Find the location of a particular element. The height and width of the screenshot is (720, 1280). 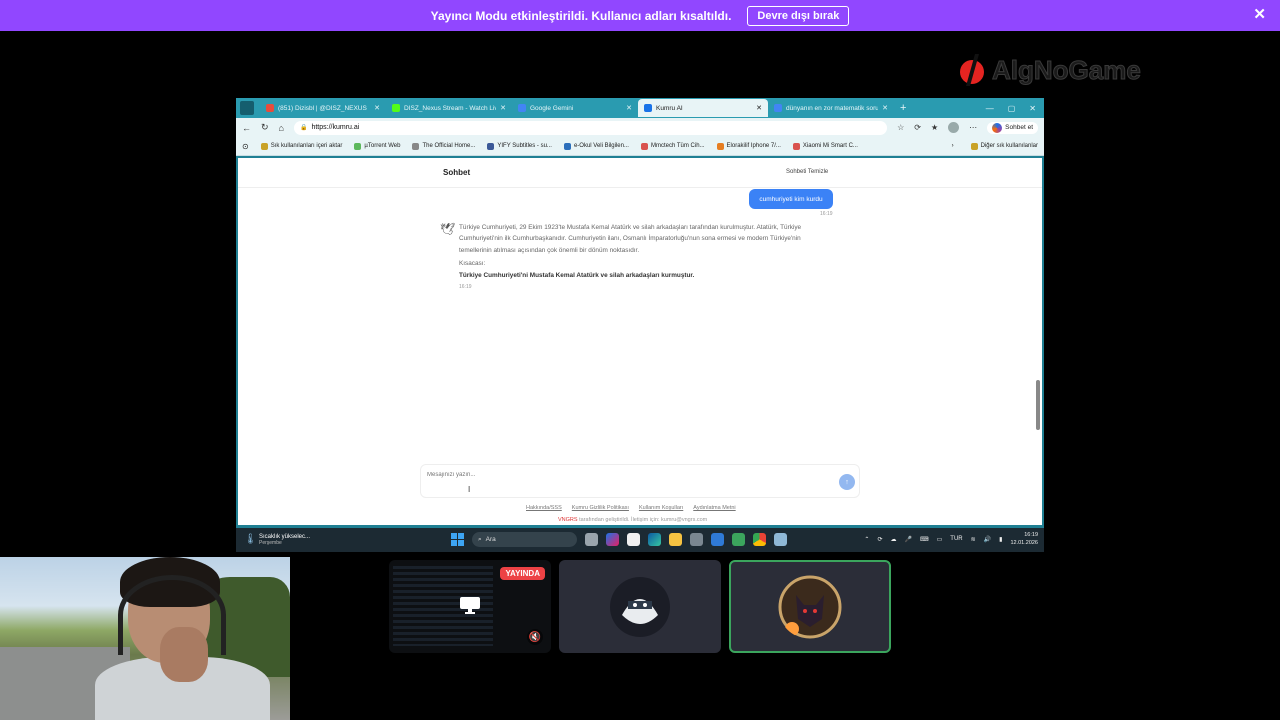

clear-chat-button: Sohbeti Temizle is located at coordinates (807, 172).